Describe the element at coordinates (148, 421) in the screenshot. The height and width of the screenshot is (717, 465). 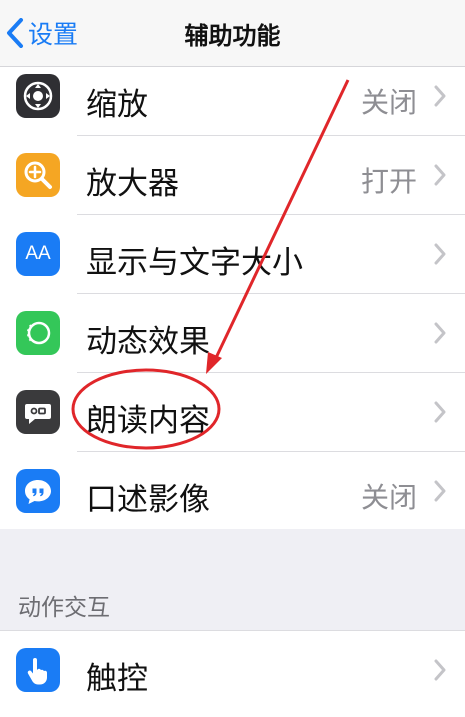
I see `row-label: 朗读内容` at that location.